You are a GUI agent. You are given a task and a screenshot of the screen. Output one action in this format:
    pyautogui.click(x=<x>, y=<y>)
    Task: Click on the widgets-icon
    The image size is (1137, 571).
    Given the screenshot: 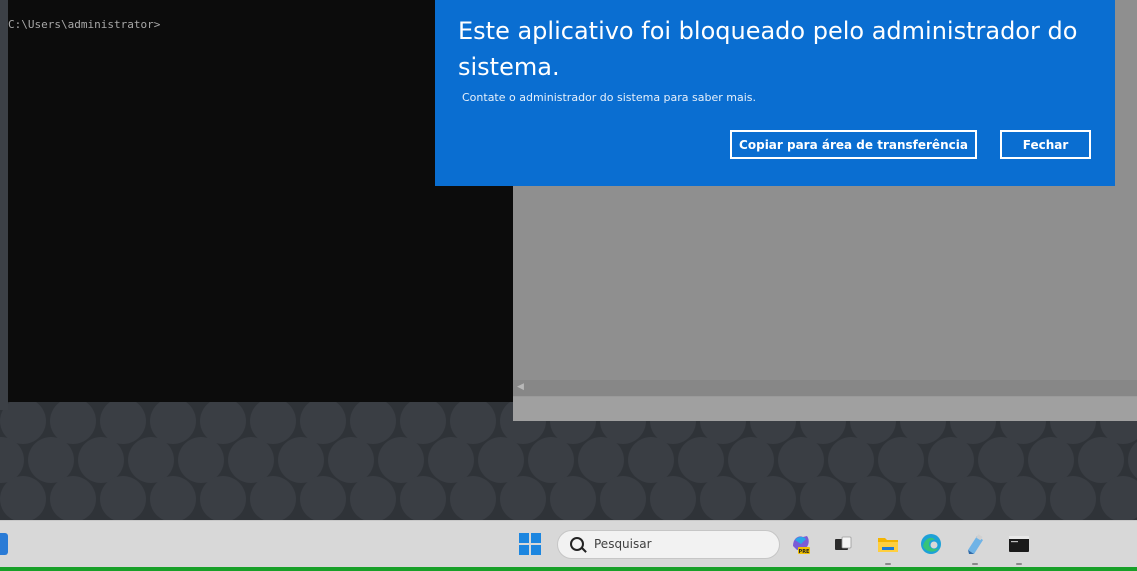 What is the action you would take?
    pyautogui.click(x=4, y=544)
    